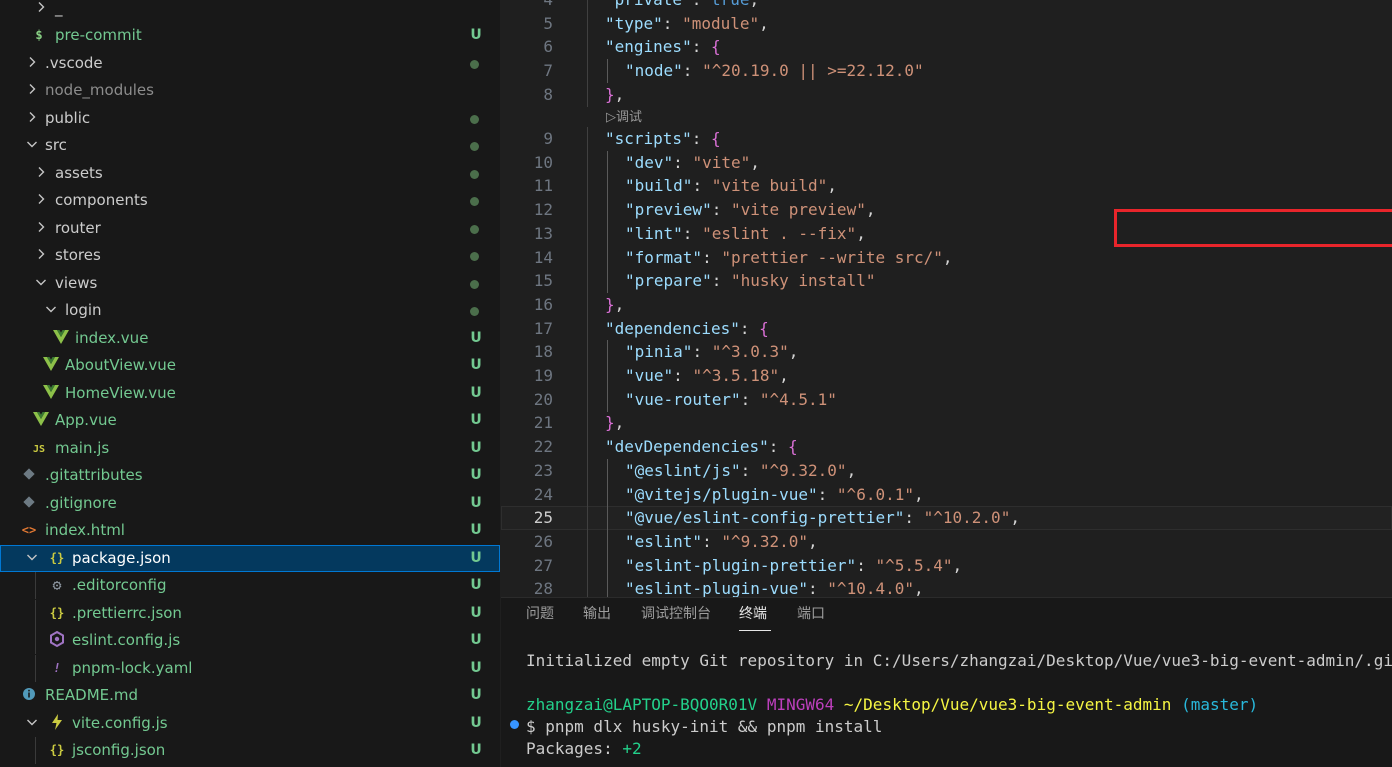 The width and height of the screenshot is (1392, 767). Describe the element at coordinates (250, 63) in the screenshot. I see `tree-item-vscode: .vscode` at that location.